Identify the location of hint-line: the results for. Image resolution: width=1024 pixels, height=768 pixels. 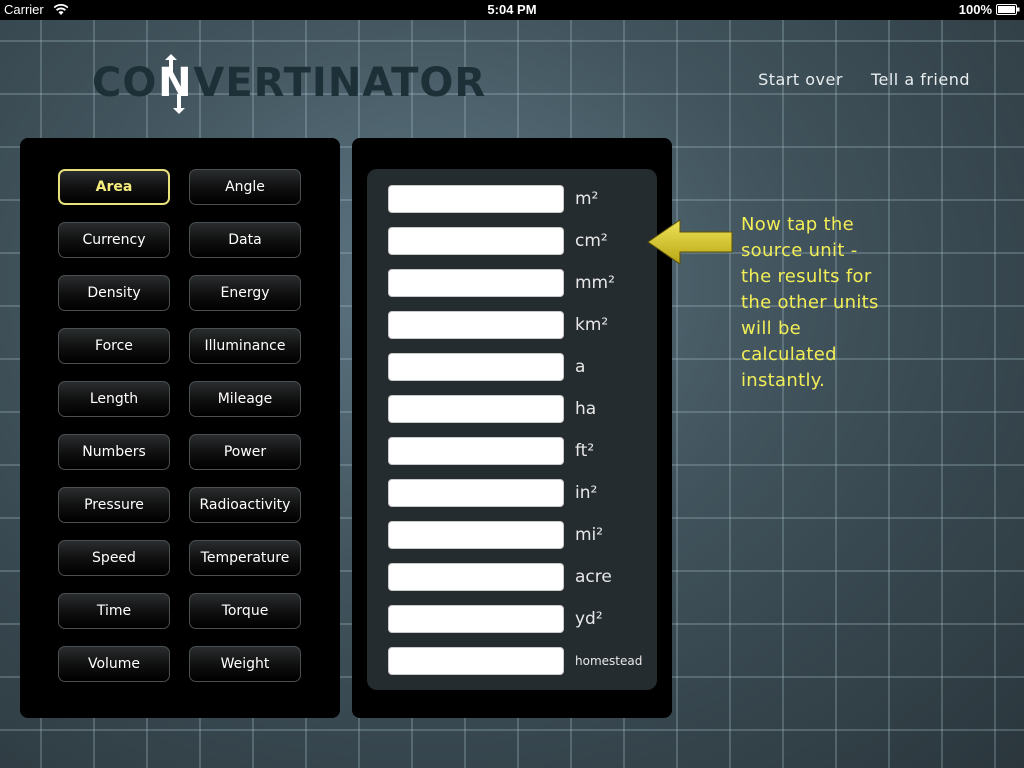
(806, 276).